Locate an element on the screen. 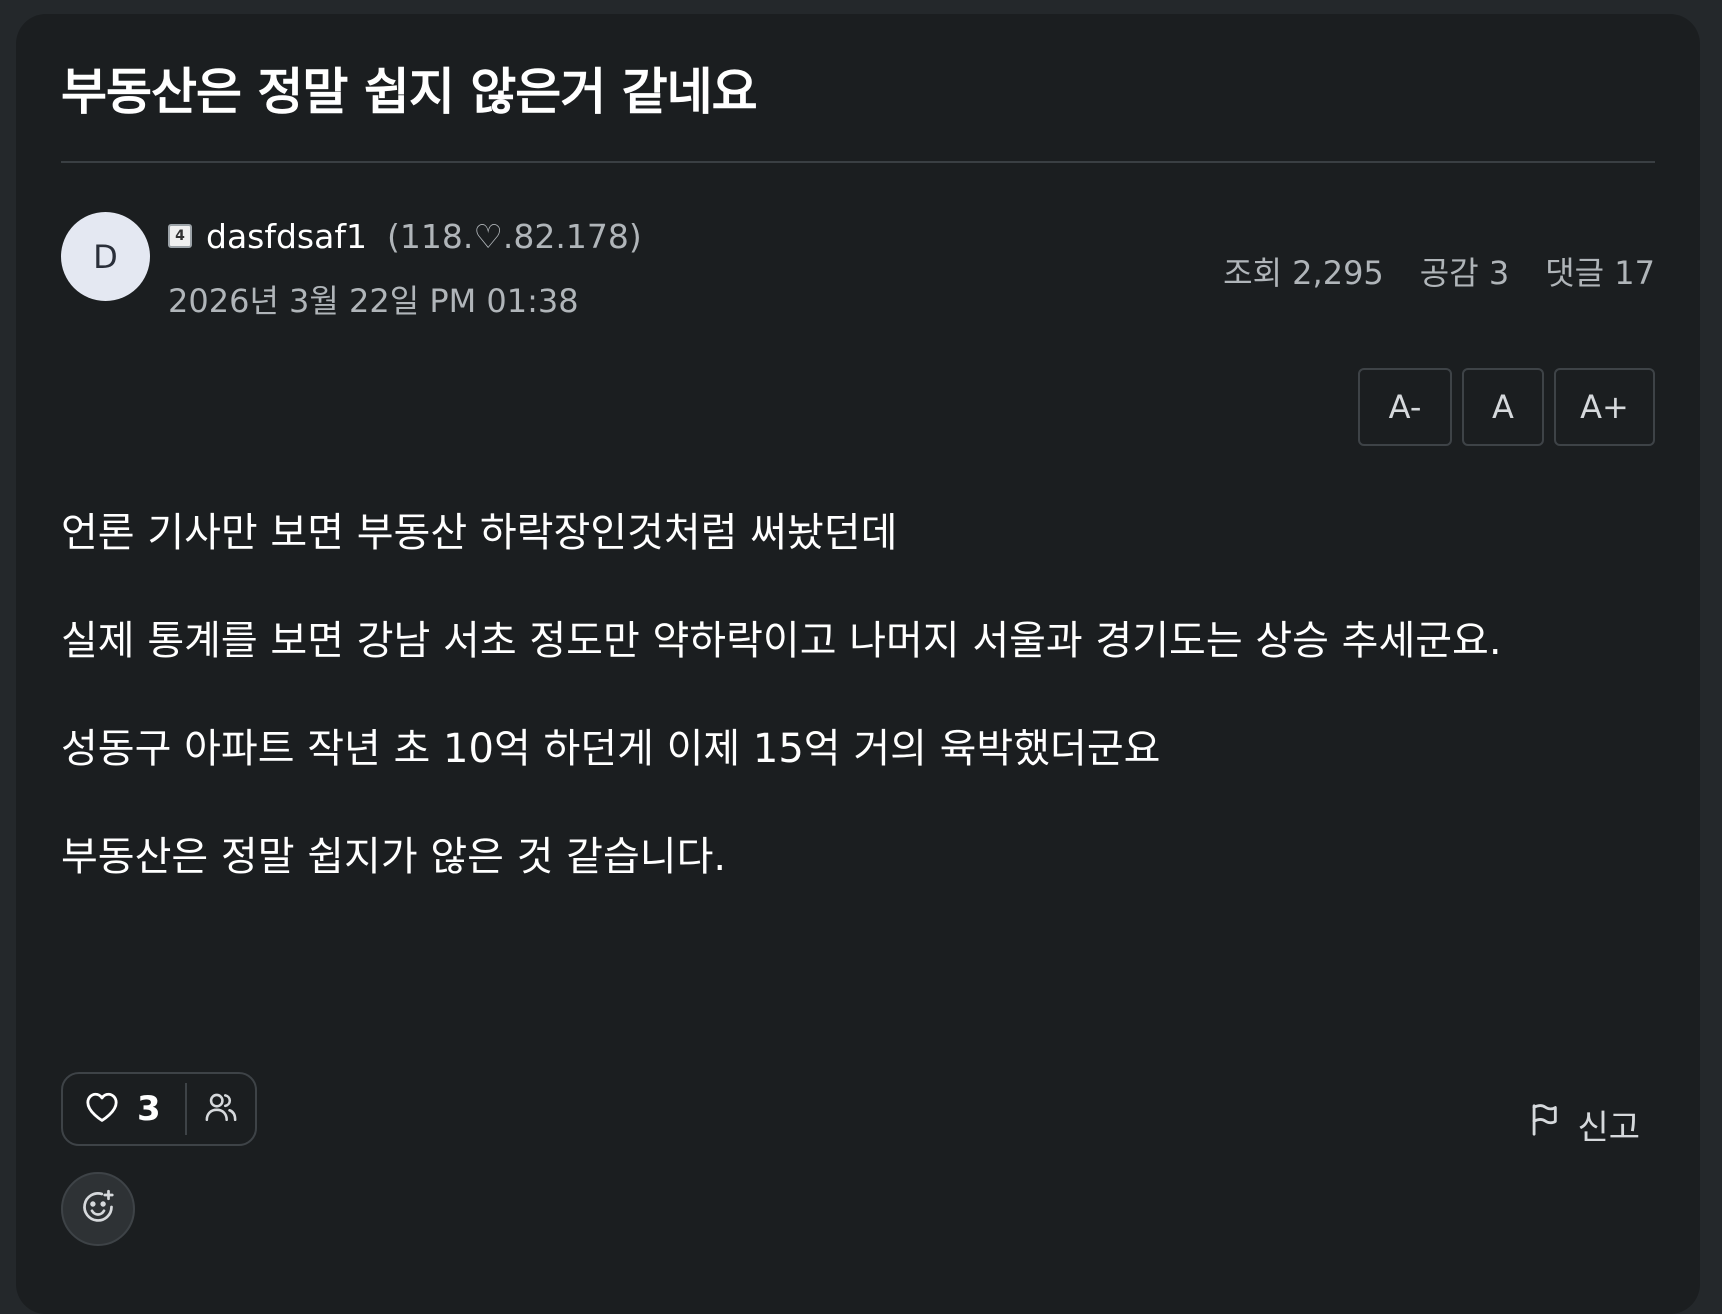 The image size is (1722, 1314). level-badge: 4 is located at coordinates (180, 236).